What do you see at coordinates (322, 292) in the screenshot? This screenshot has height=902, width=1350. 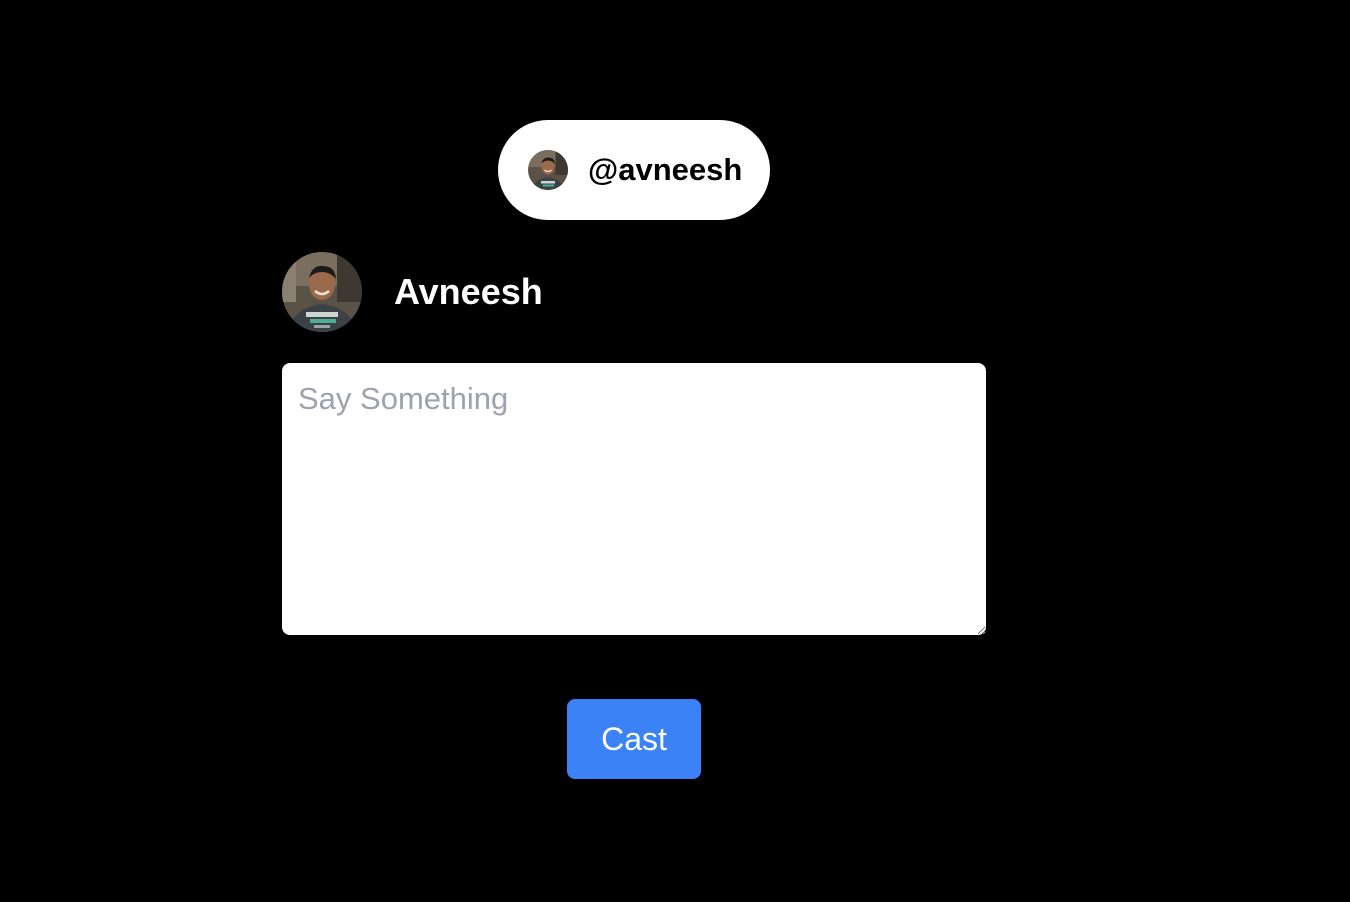 I see `profile-avatar` at bounding box center [322, 292].